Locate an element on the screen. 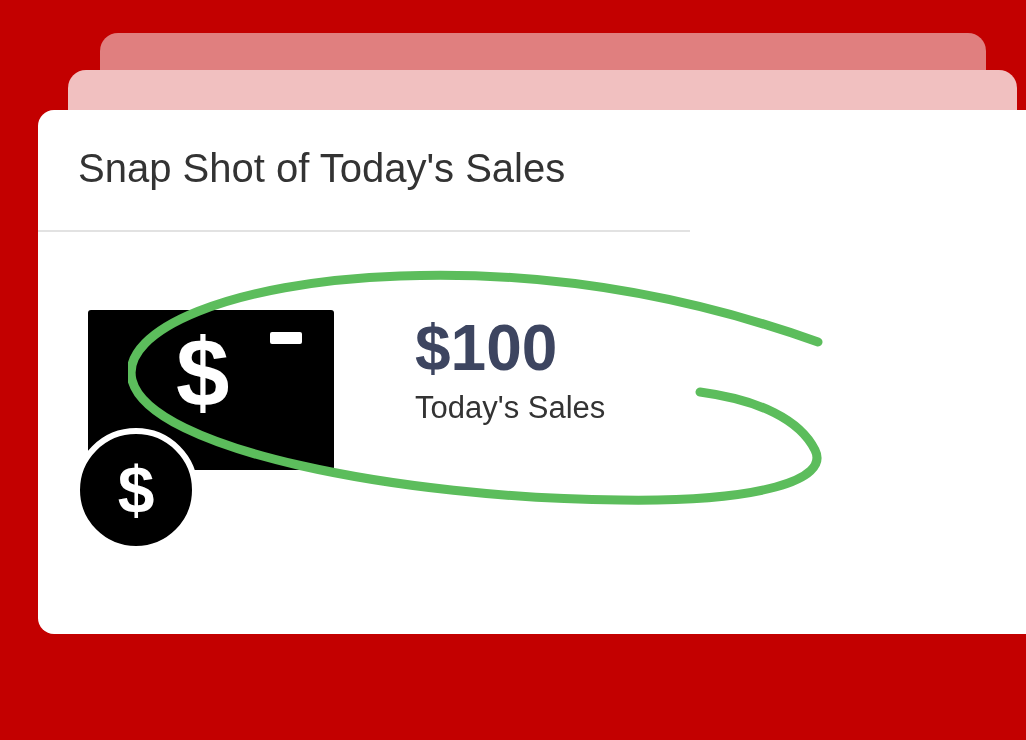 The width and height of the screenshot is (1026, 740). sales-caption: Today's Sales is located at coordinates (510, 408).